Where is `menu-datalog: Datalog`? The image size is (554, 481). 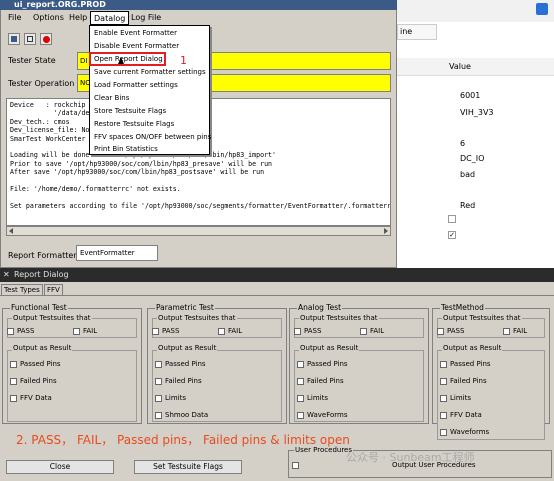
menu-datalog: Datalog is located at coordinates (110, 18).